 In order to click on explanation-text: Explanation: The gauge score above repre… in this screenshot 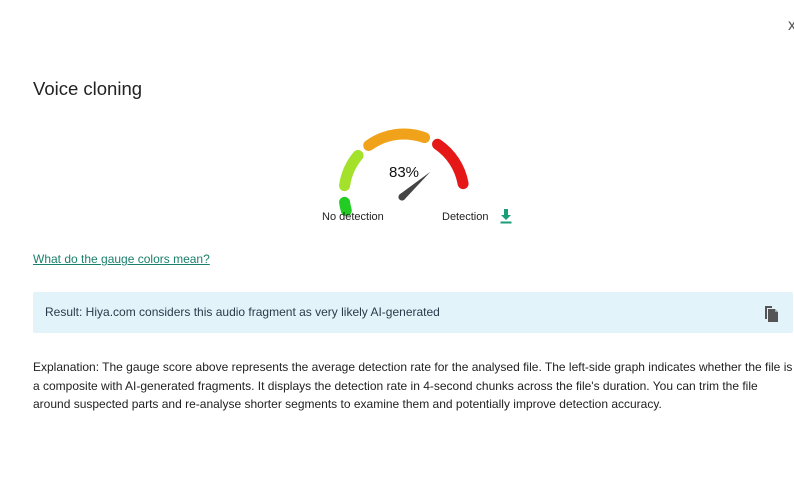, I will do `click(413, 385)`.